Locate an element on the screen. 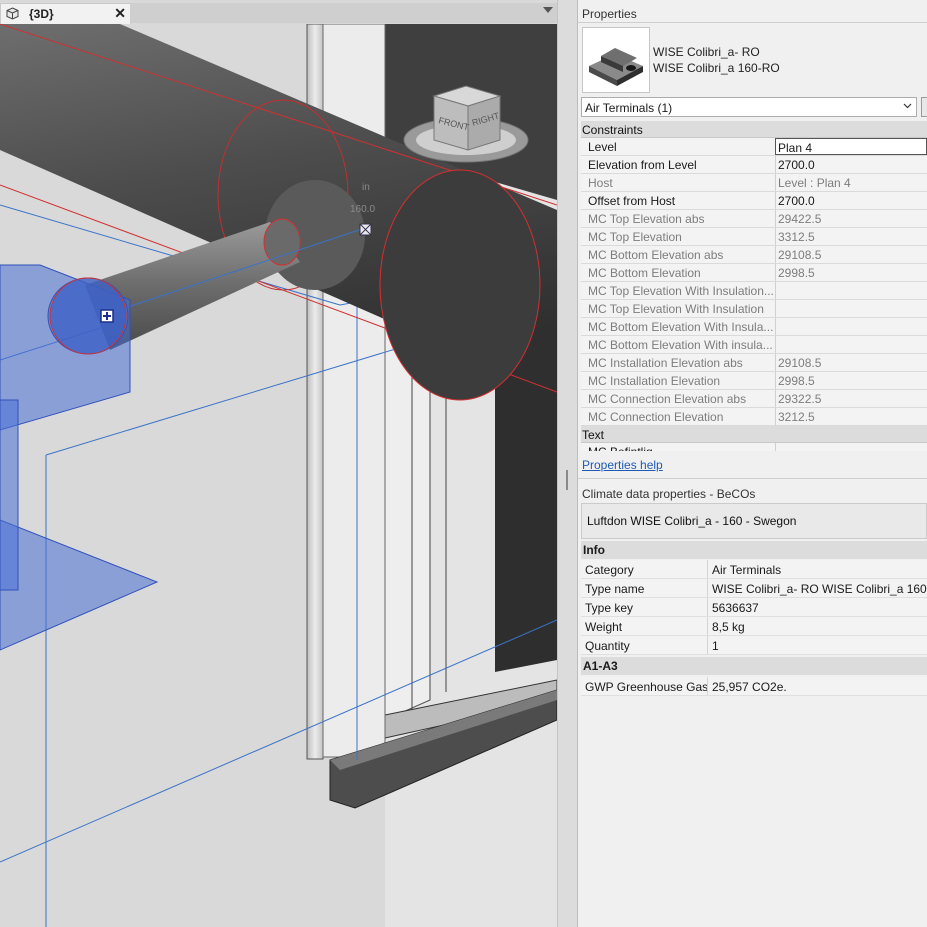  connector-icon is located at coordinates (365, 229).